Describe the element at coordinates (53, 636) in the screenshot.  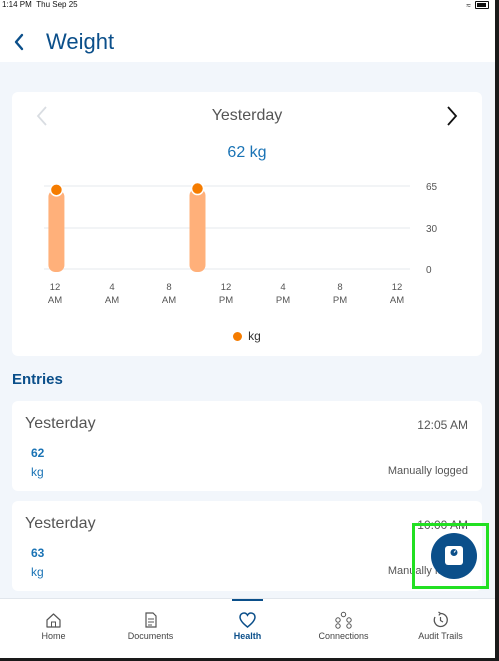
I see `nav-label: Home` at that location.